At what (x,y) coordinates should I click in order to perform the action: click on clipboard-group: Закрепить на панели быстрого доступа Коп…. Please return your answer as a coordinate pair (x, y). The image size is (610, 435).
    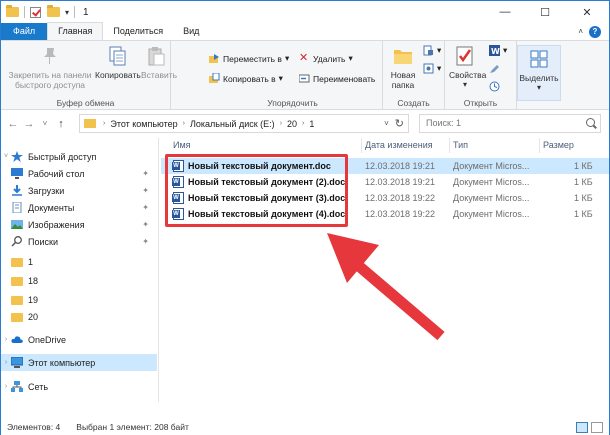
    Looking at the image, I should click on (89, 75).